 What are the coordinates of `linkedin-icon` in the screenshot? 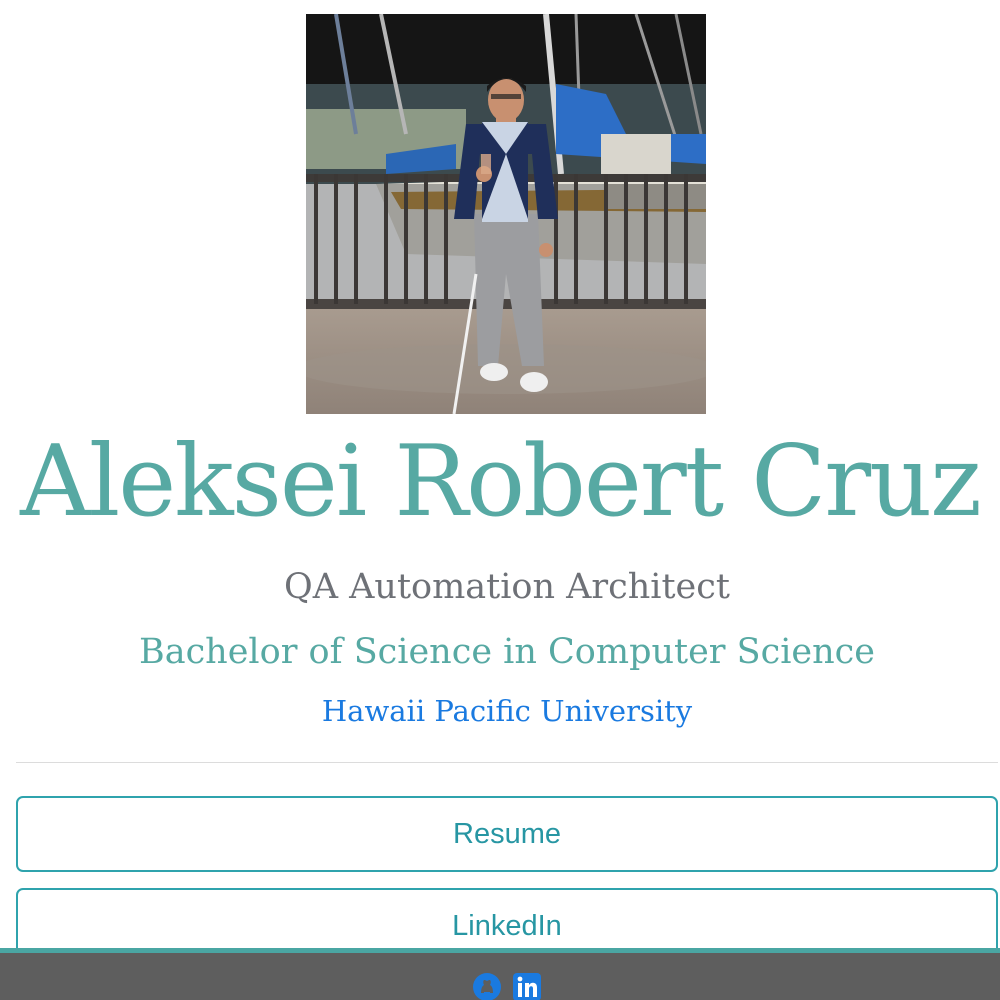 It's located at (527, 986).